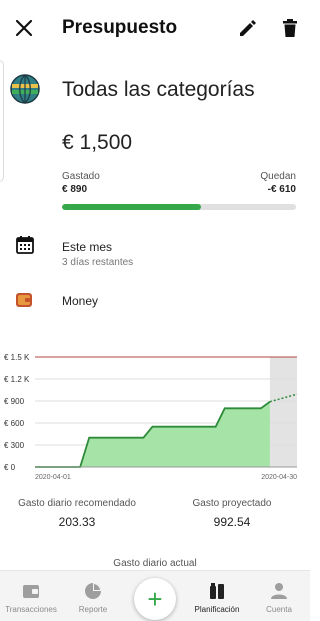  Describe the element at coordinates (93, 609) in the screenshot. I see `nav-report-label: Reporte` at that location.